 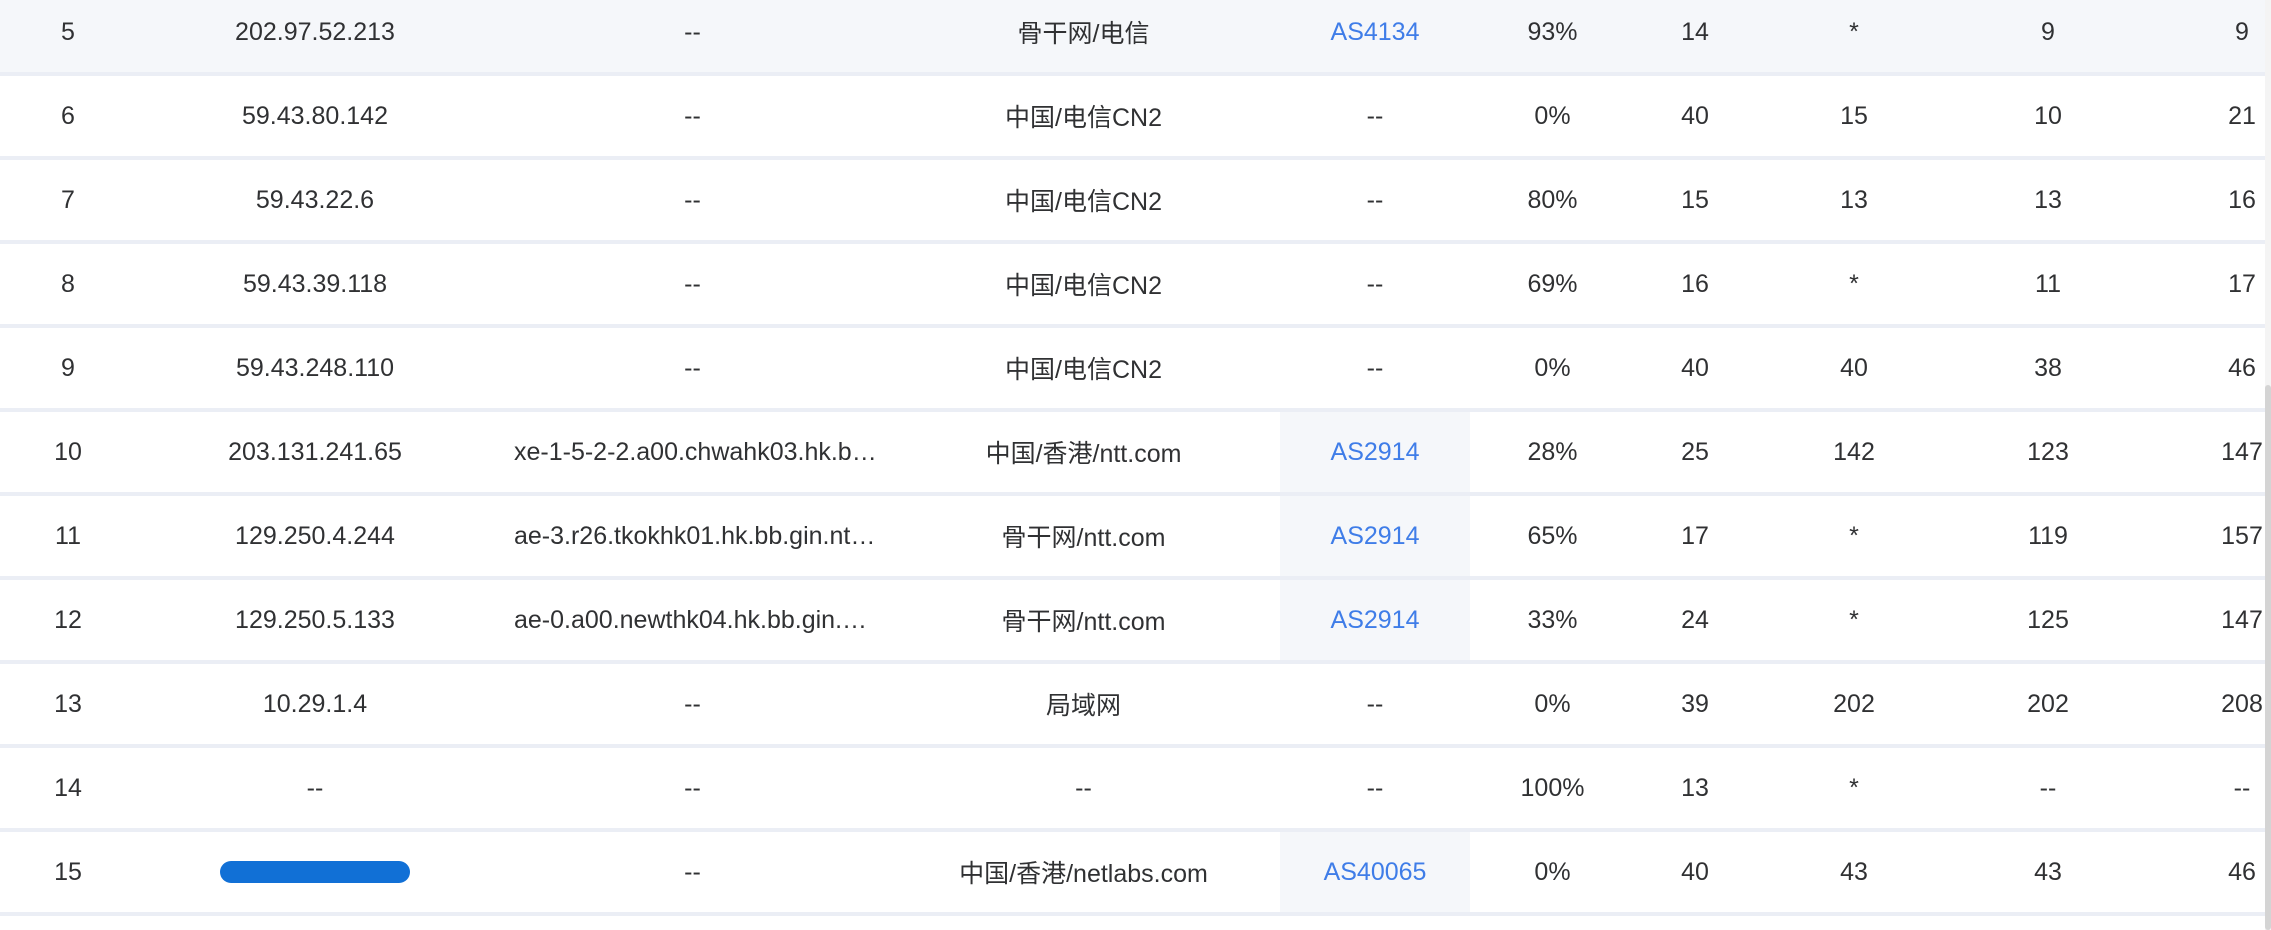 I want to click on packet-loss: 65%, so click(x=1552, y=535).